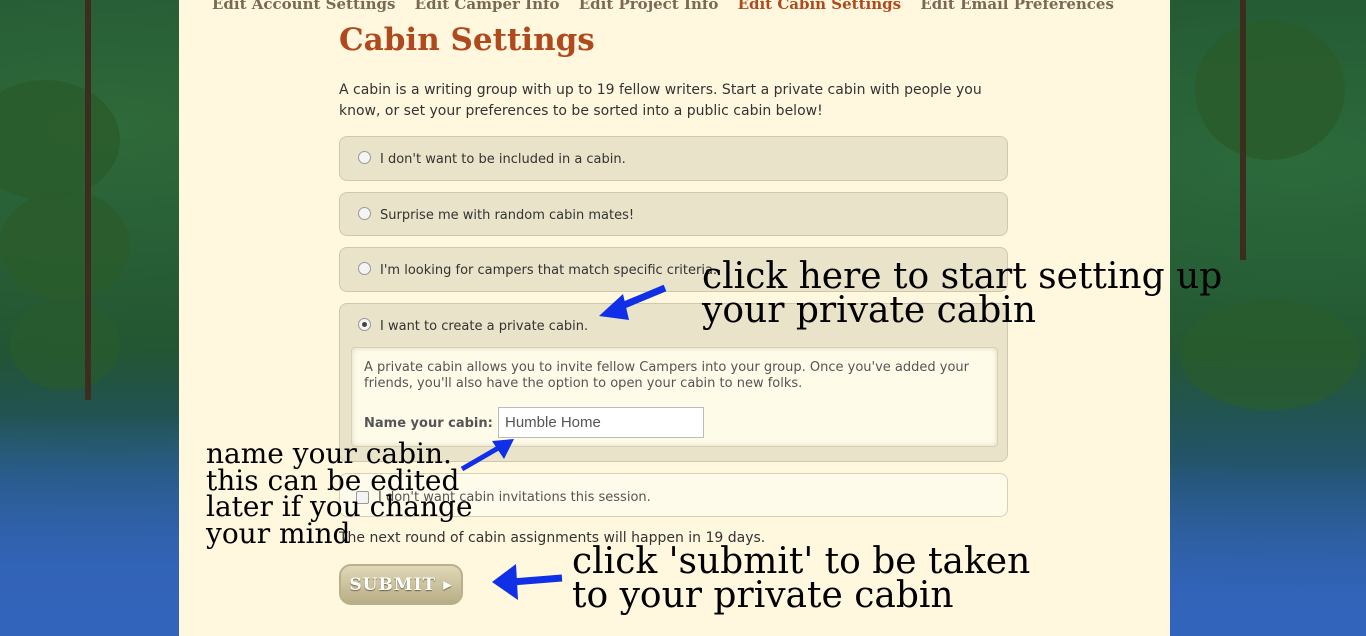  Describe the element at coordinates (633, 302) in the screenshot. I see `arrow-to-private-cabin` at that location.